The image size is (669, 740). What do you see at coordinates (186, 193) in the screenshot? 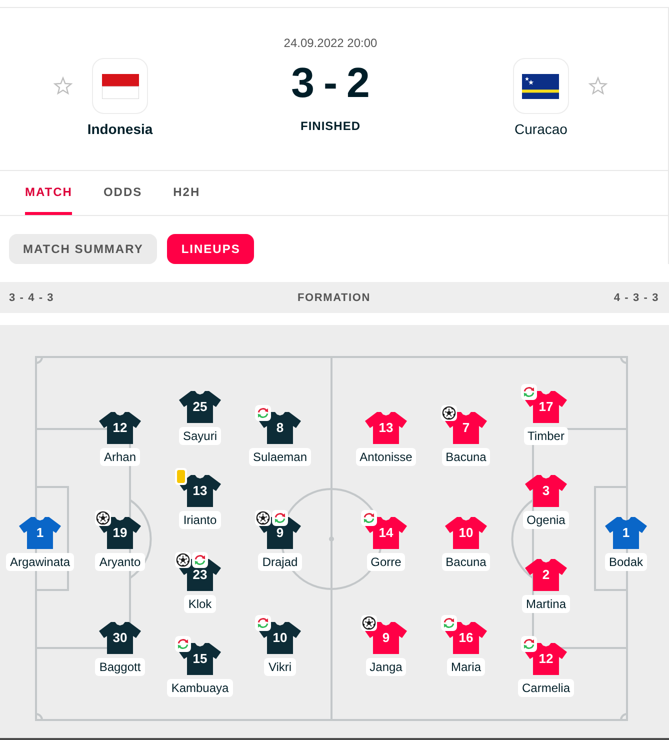
I see `nav-tab: H2H` at bounding box center [186, 193].